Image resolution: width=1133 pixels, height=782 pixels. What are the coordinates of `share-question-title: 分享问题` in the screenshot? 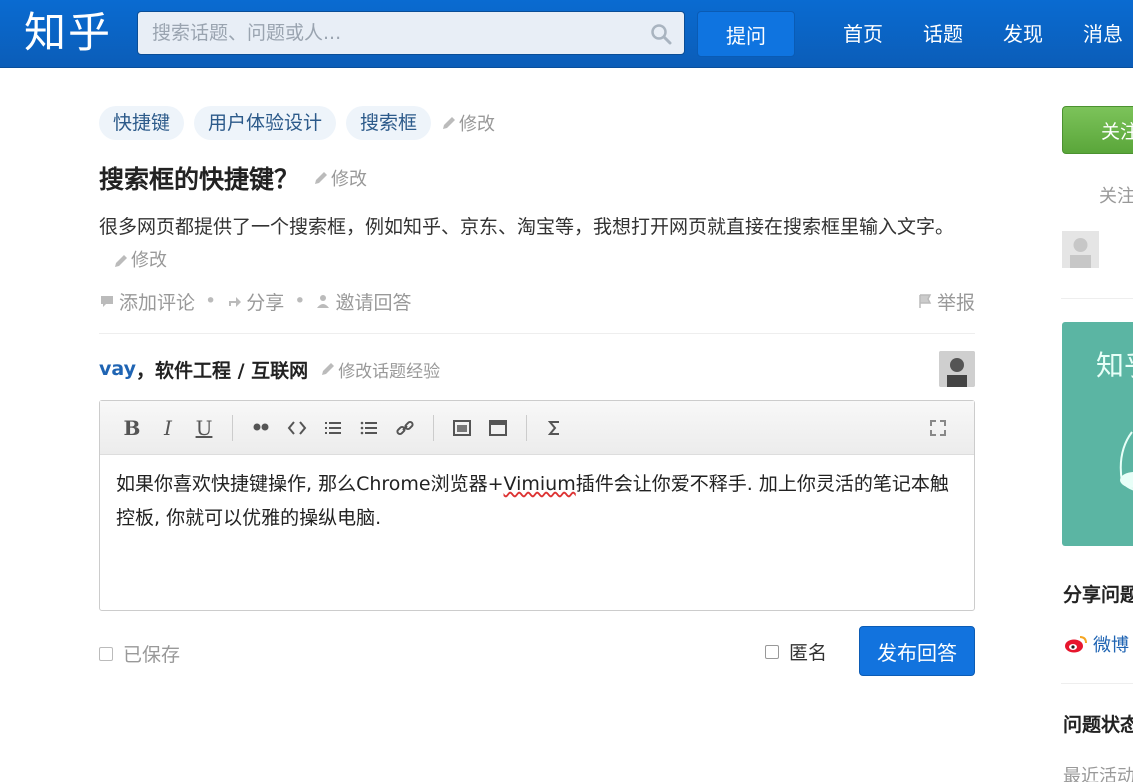 It's located at (1098, 595).